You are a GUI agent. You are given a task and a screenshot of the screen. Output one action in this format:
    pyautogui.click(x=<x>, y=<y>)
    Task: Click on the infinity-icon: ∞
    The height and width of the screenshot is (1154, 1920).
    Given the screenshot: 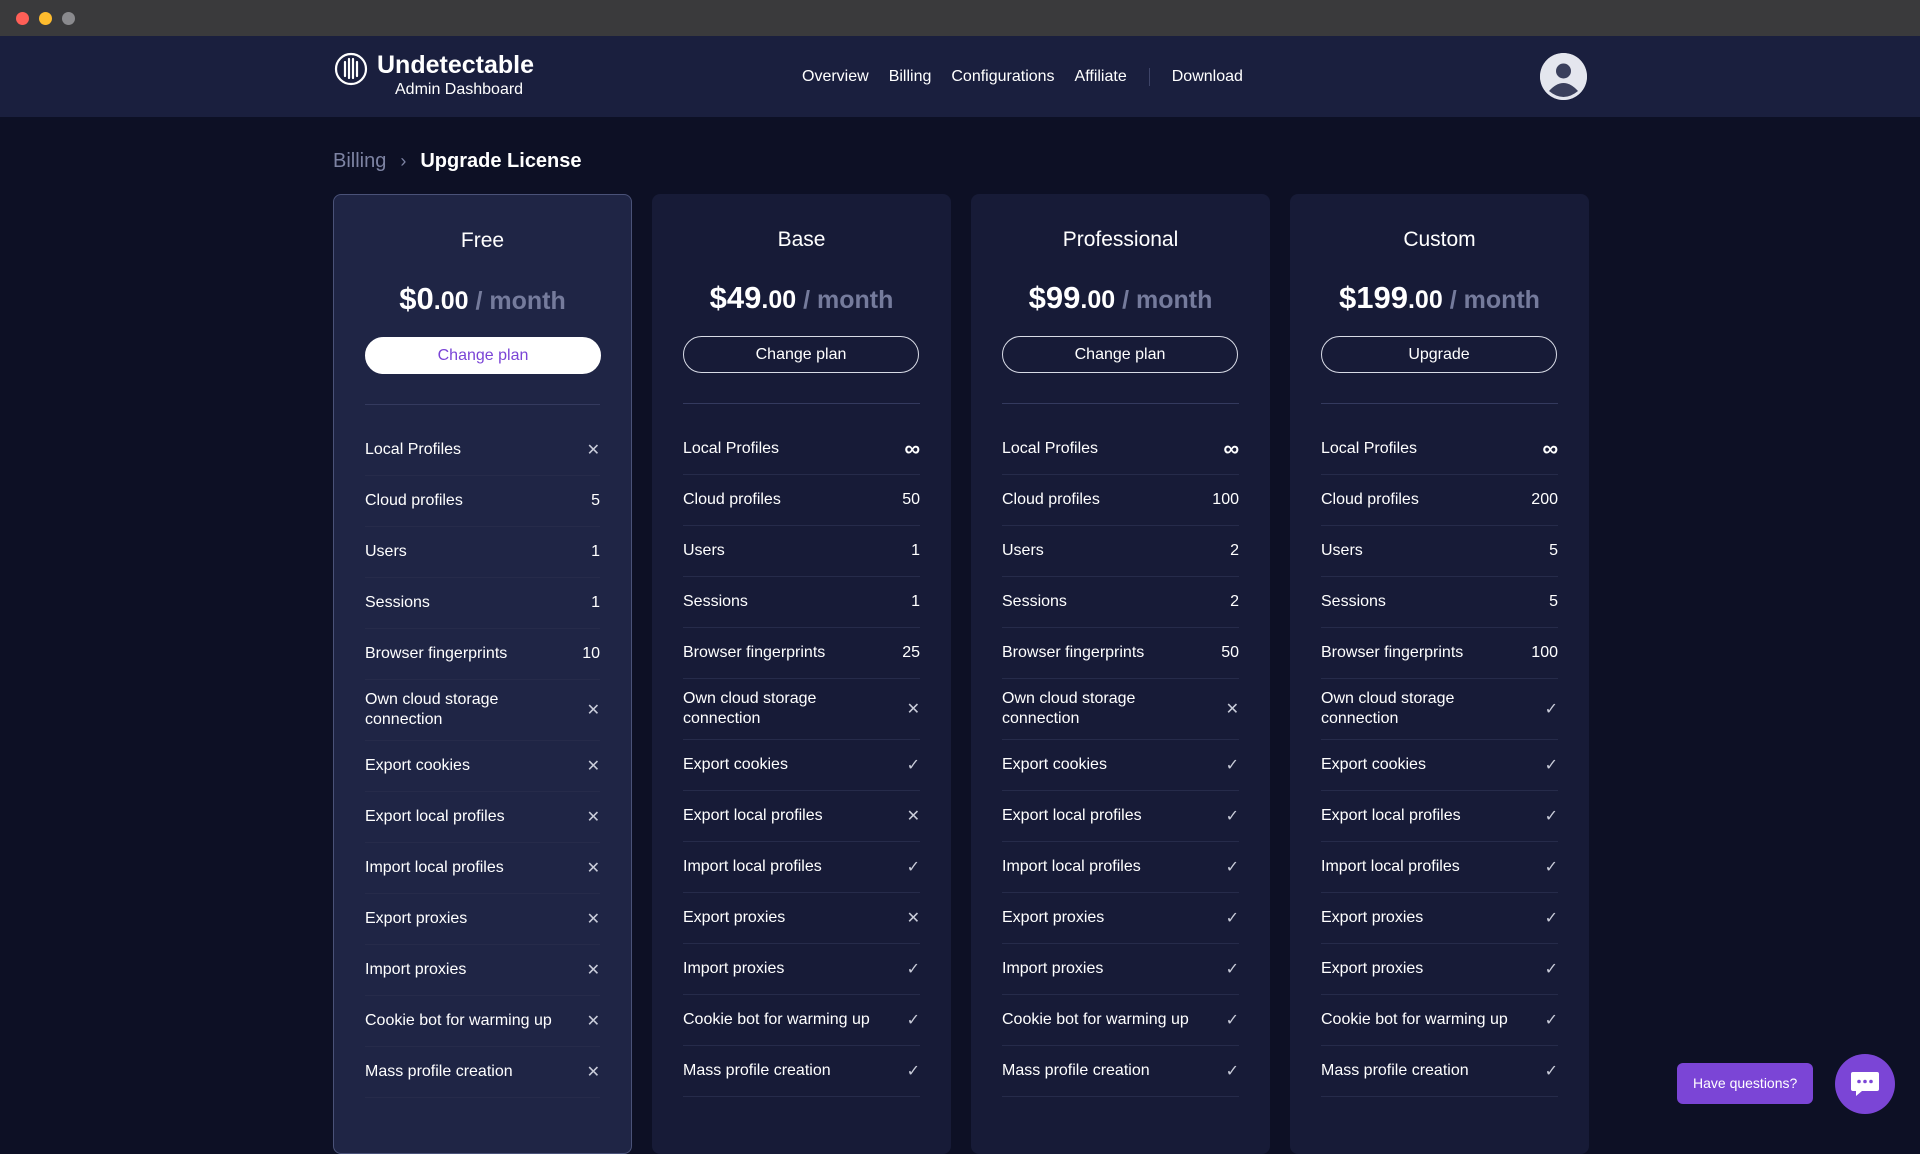 What is the action you would take?
    pyautogui.click(x=1231, y=448)
    